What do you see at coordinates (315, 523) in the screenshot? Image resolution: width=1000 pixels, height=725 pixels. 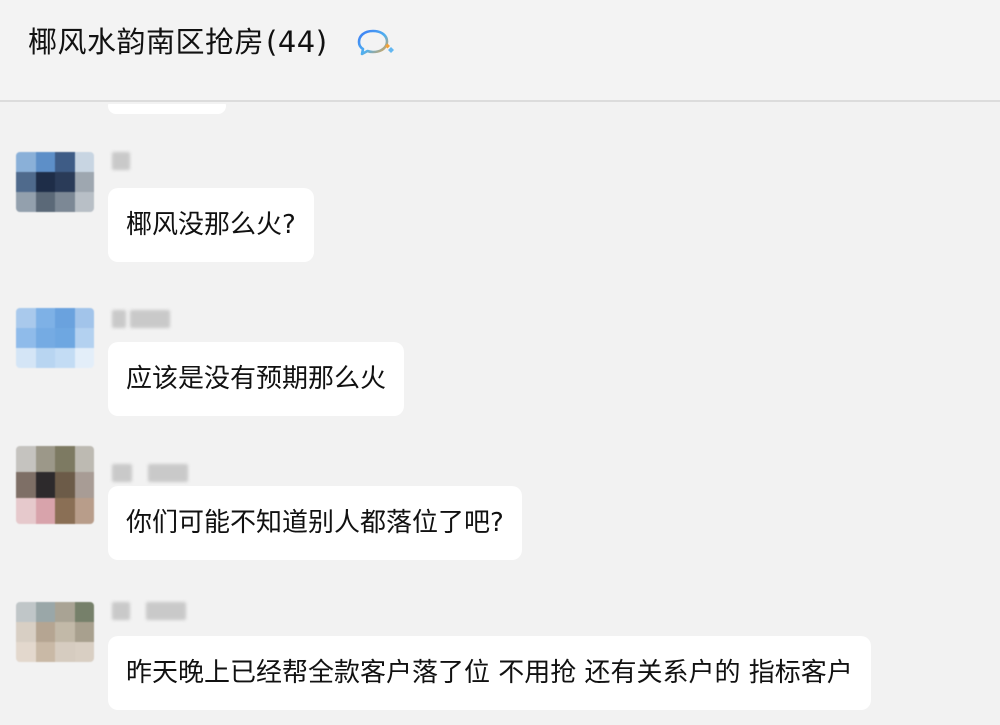 I see `message-bubble: 你们可能不知道别人都落位了吧?` at bounding box center [315, 523].